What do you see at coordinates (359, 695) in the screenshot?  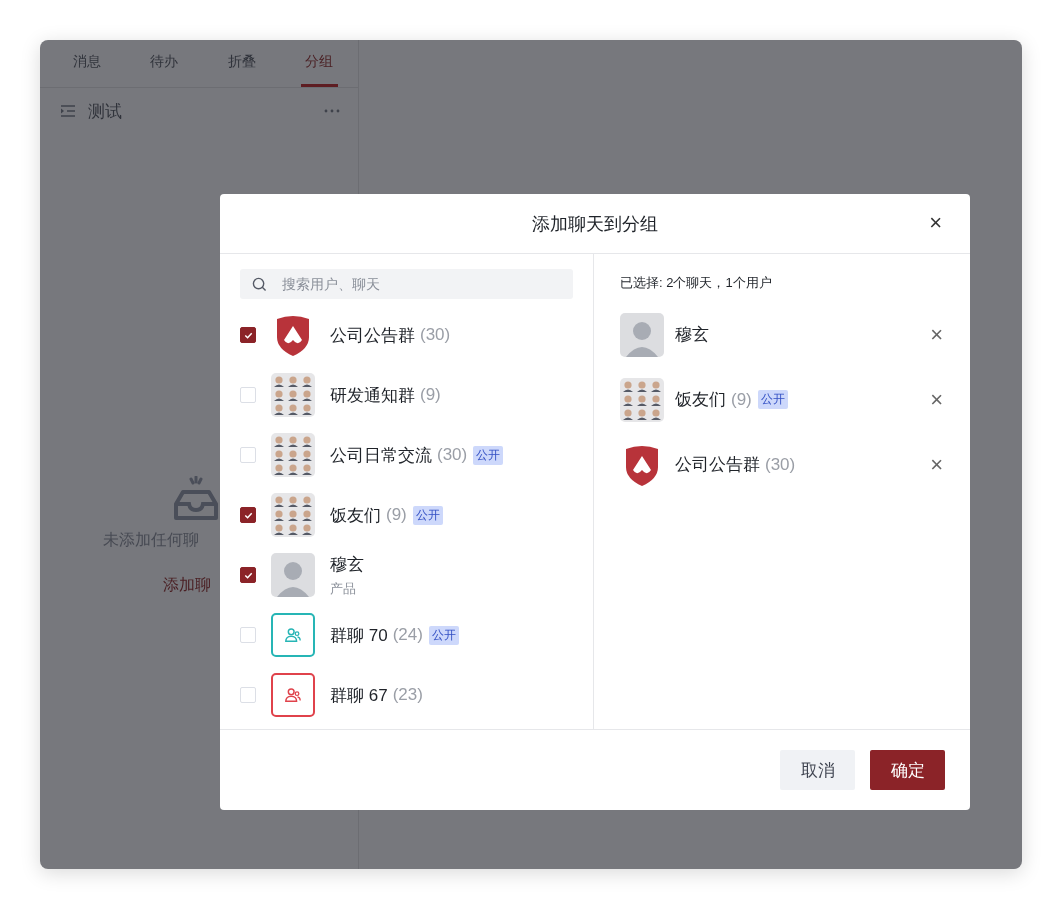 I see `chat-name: 群聊 67` at bounding box center [359, 695].